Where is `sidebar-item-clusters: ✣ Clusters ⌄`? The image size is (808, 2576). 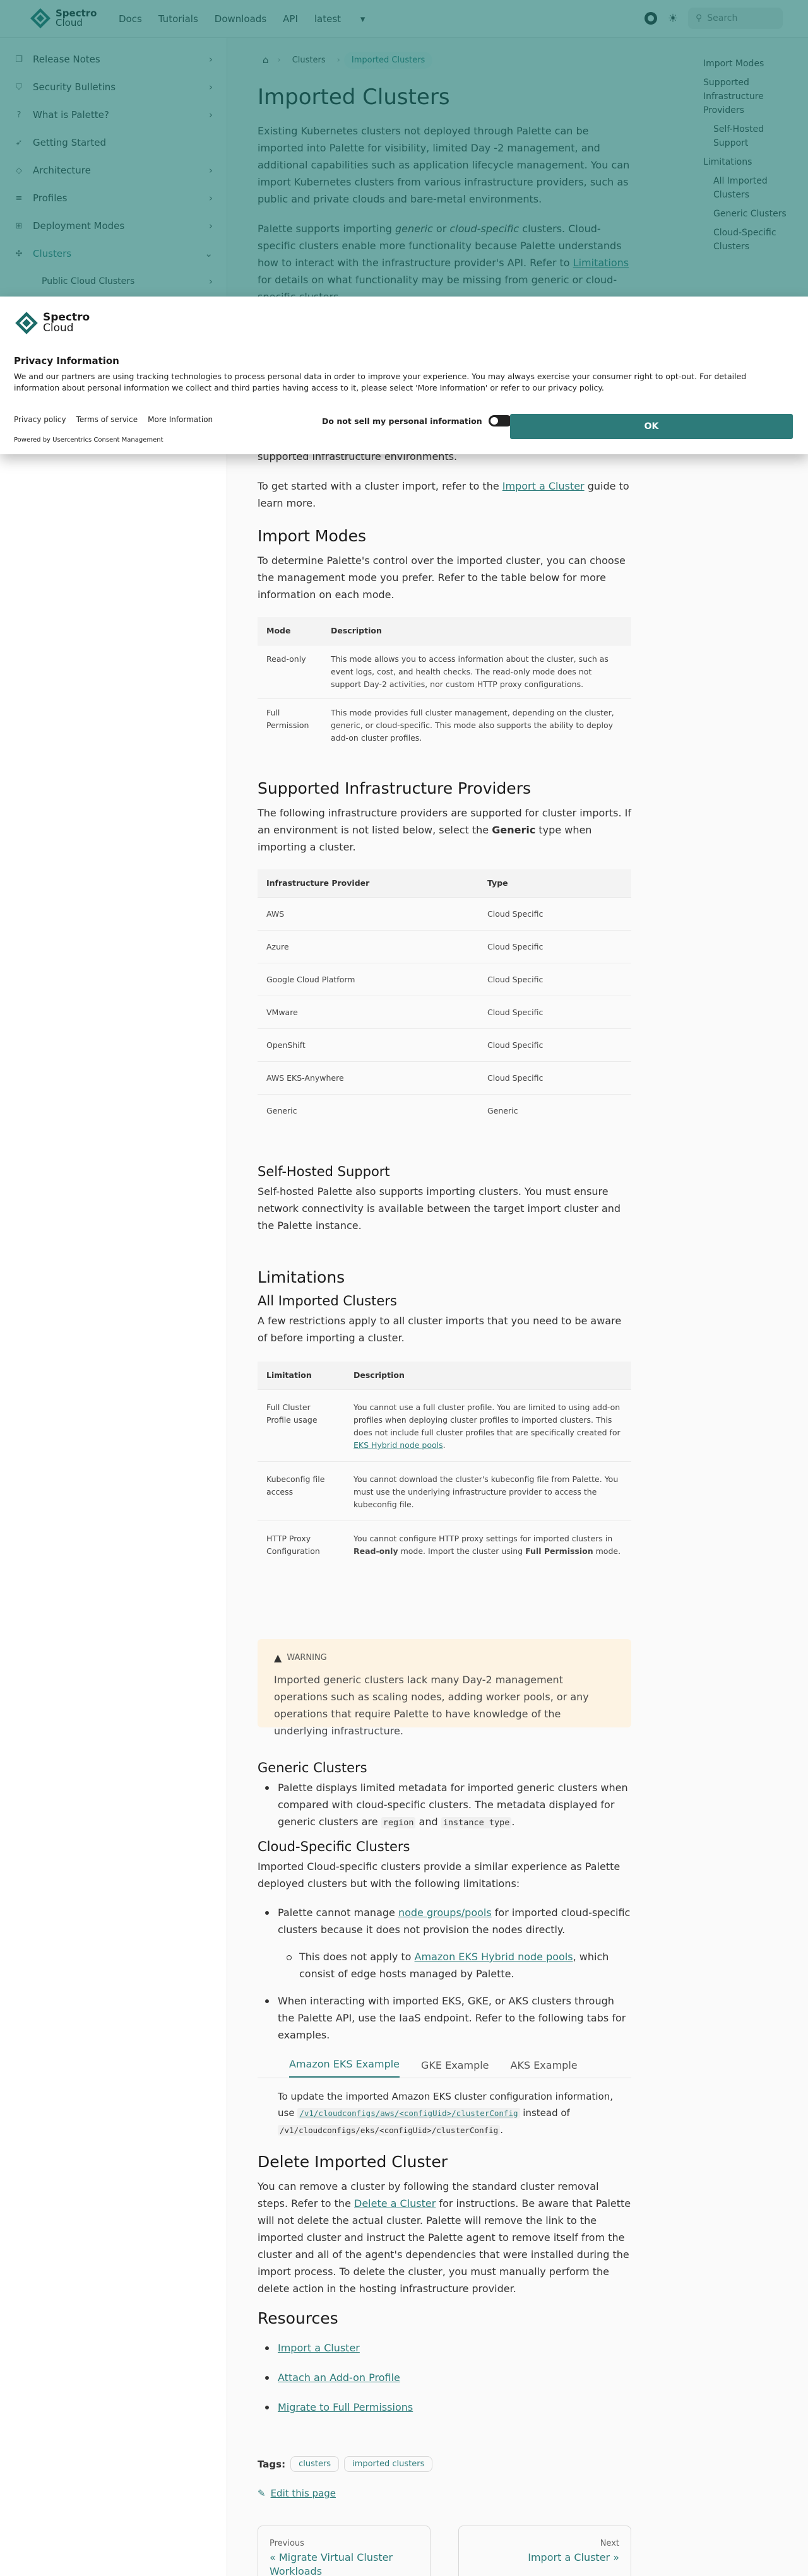
sidebar-item-clusters: ✣ Clusters ⌄ is located at coordinates (113, 254).